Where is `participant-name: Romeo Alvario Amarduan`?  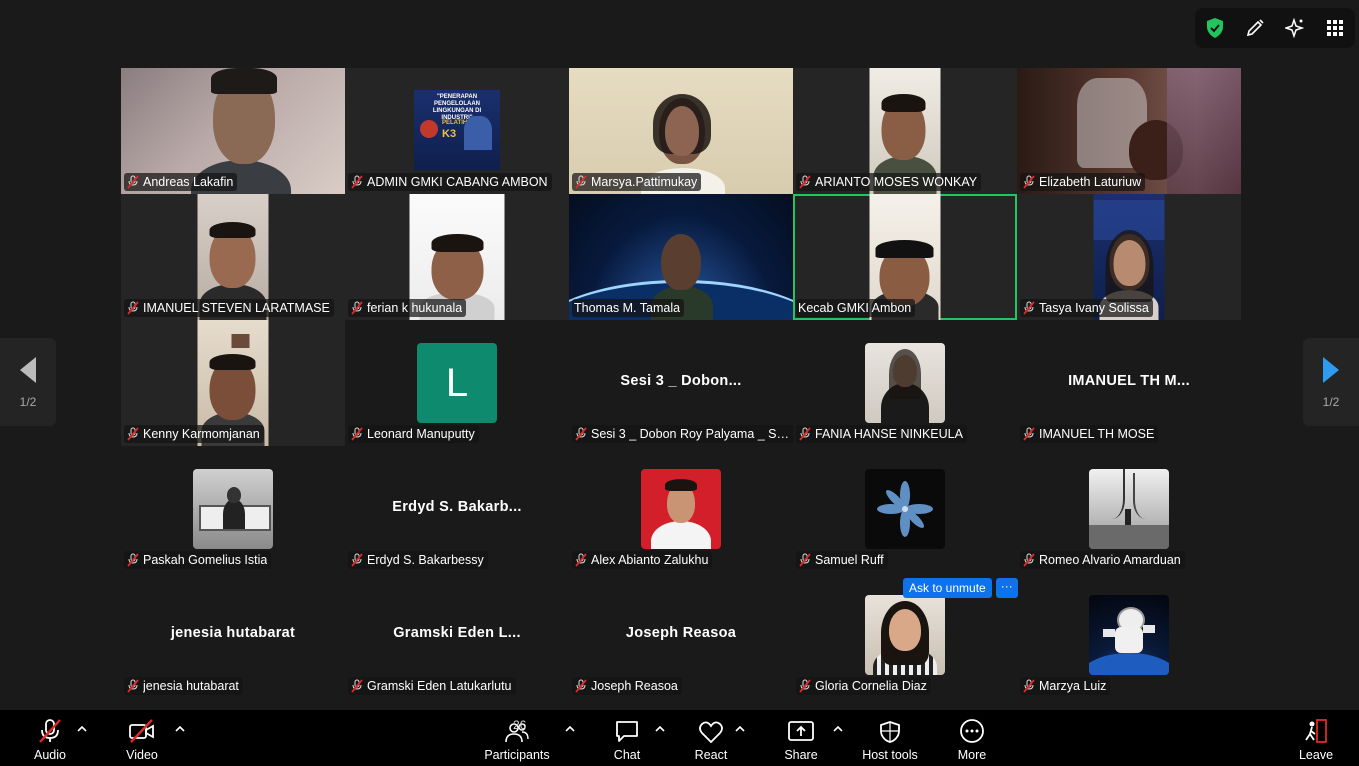 participant-name: Romeo Alvario Amarduan is located at coordinates (1110, 560).